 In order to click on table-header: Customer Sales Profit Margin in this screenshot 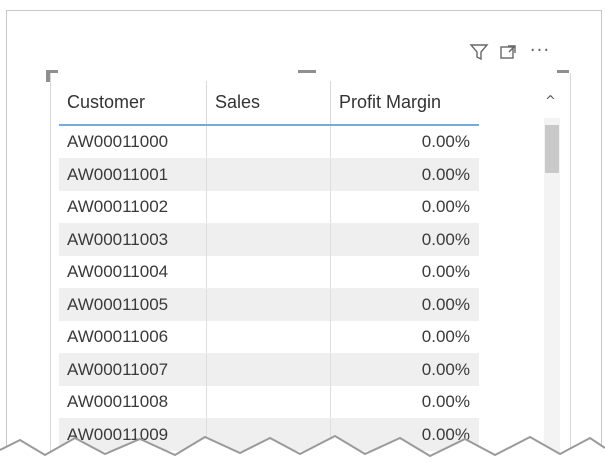, I will do `click(269, 103)`.